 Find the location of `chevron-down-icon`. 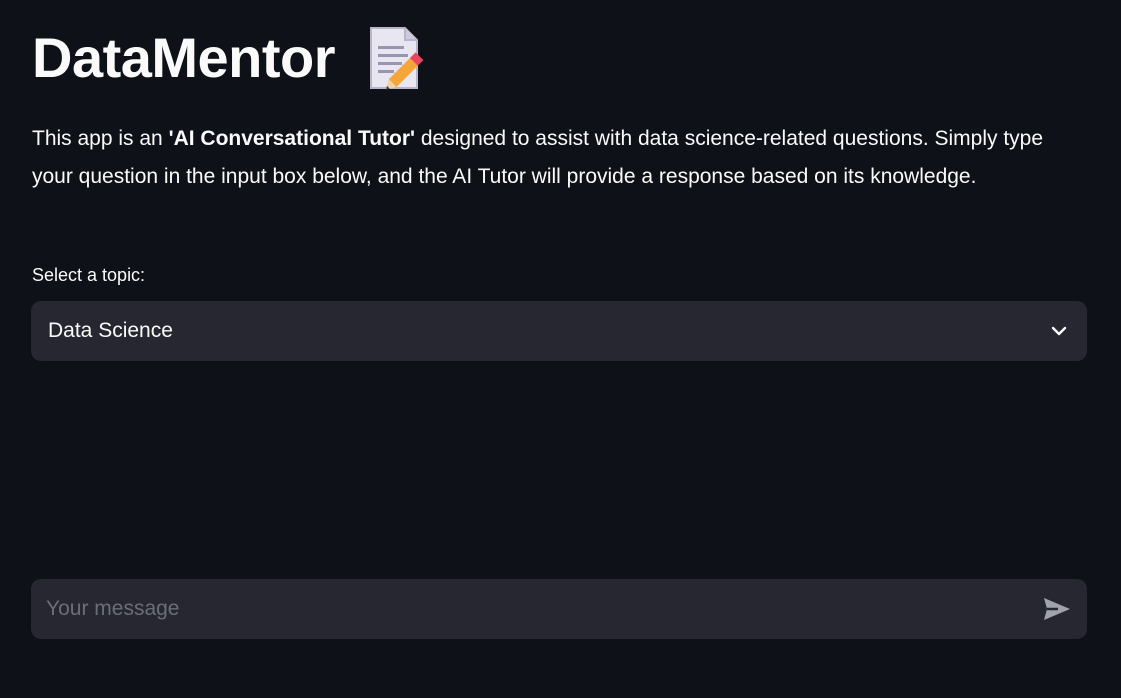

chevron-down-icon is located at coordinates (1059, 331).